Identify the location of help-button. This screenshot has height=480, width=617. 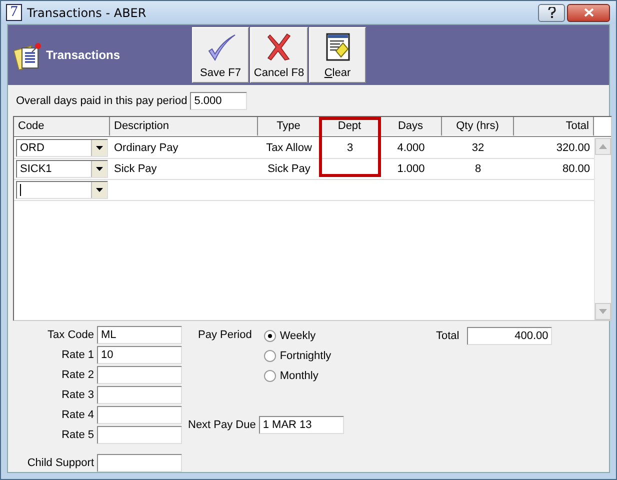
(551, 13).